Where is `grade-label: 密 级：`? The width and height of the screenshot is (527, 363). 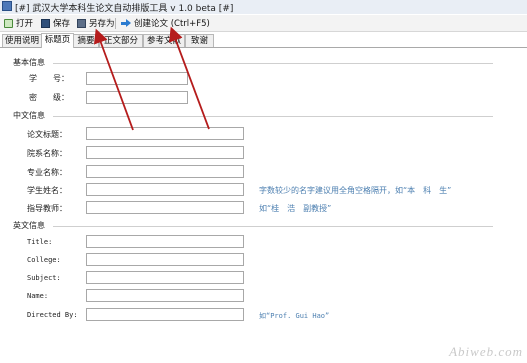 grade-label: 密 级： is located at coordinates (49, 97).